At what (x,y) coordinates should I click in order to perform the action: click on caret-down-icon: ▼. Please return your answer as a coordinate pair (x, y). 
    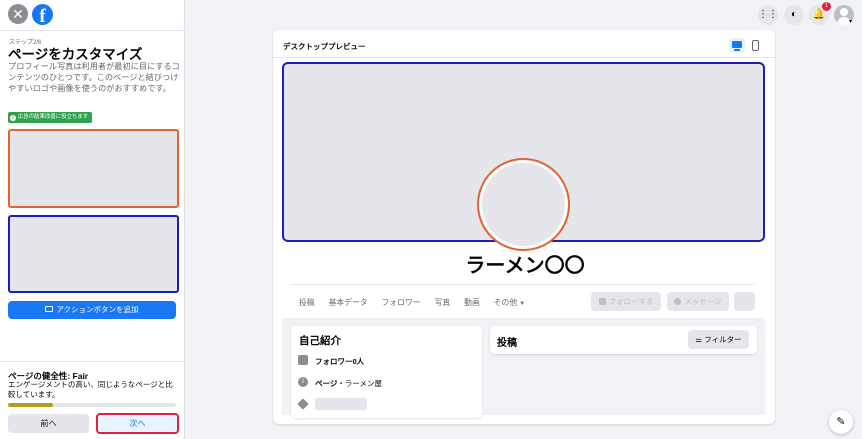
    Looking at the image, I should click on (522, 304).